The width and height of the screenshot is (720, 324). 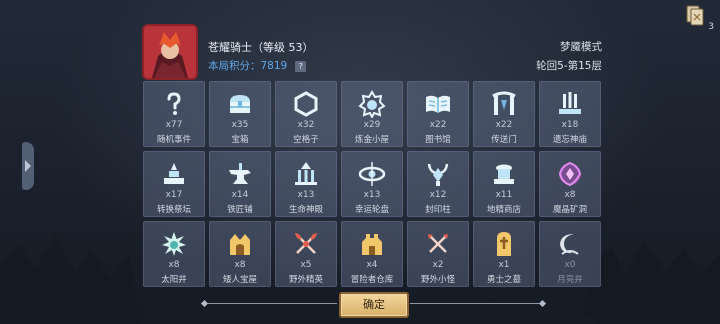 What do you see at coordinates (711, 27) in the screenshot?
I see `card-deck-count: 3` at bounding box center [711, 27].